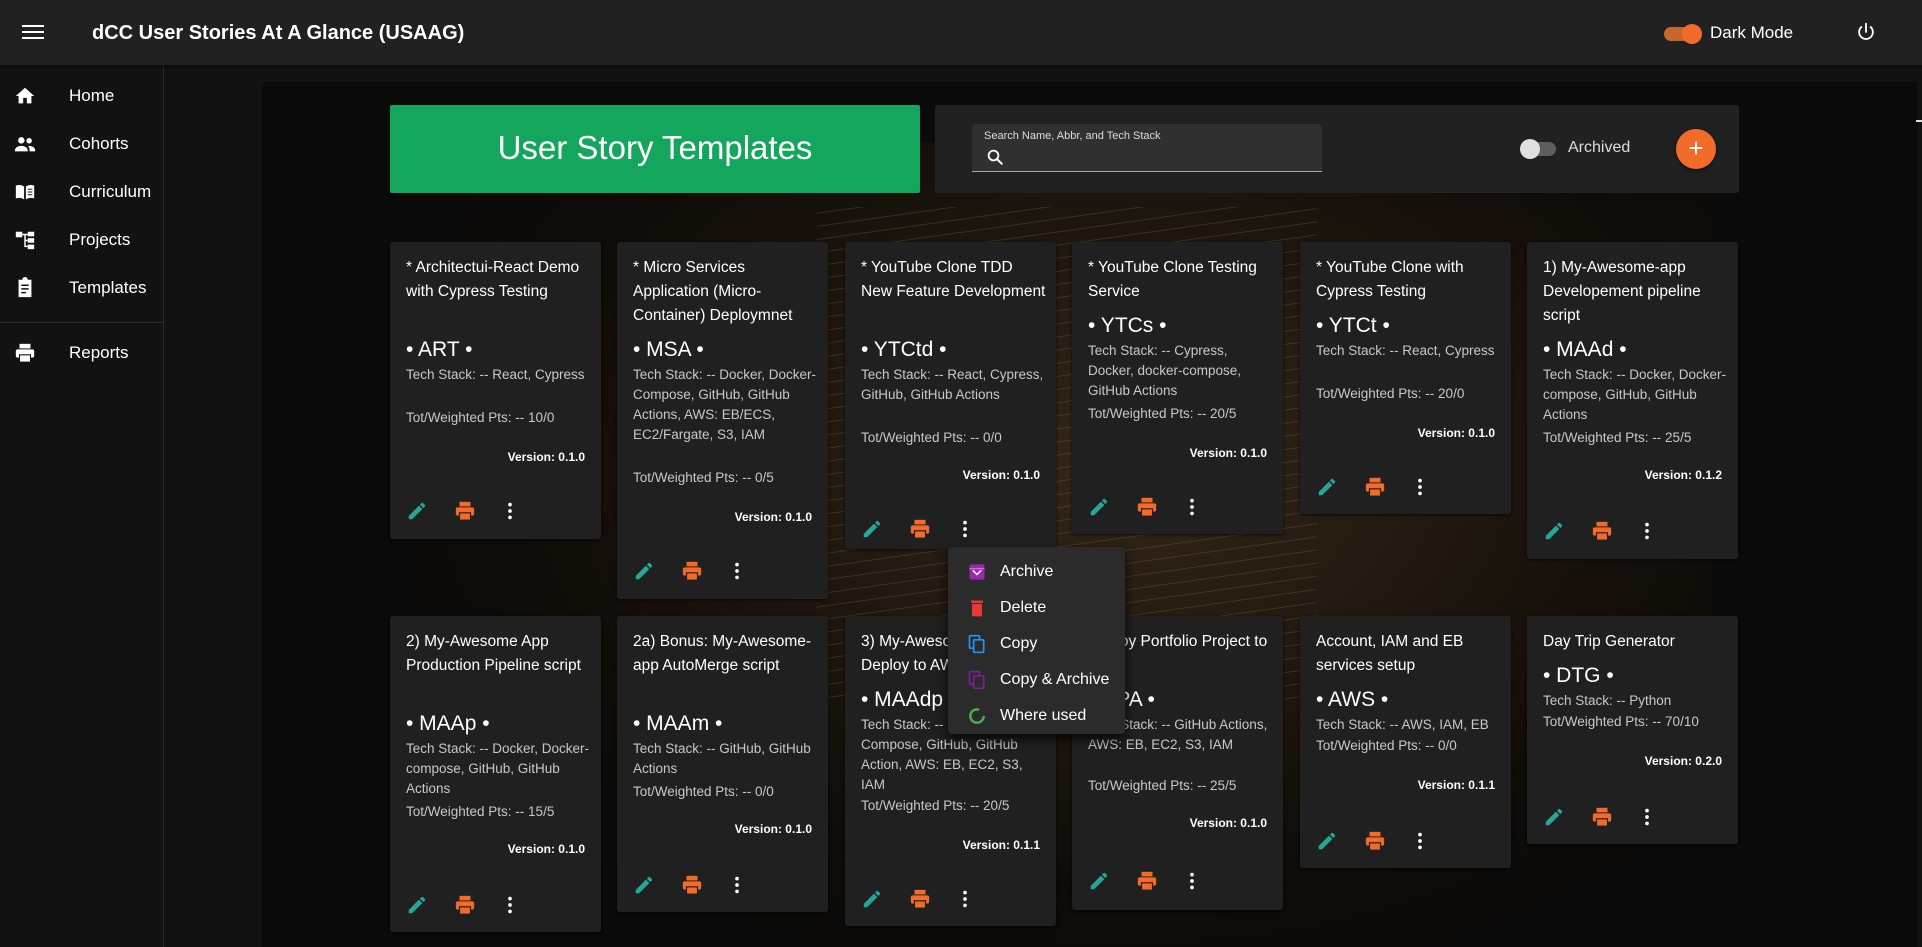  What do you see at coordinates (668, 349) in the screenshot?
I see `card-abbr: • MSA •` at bounding box center [668, 349].